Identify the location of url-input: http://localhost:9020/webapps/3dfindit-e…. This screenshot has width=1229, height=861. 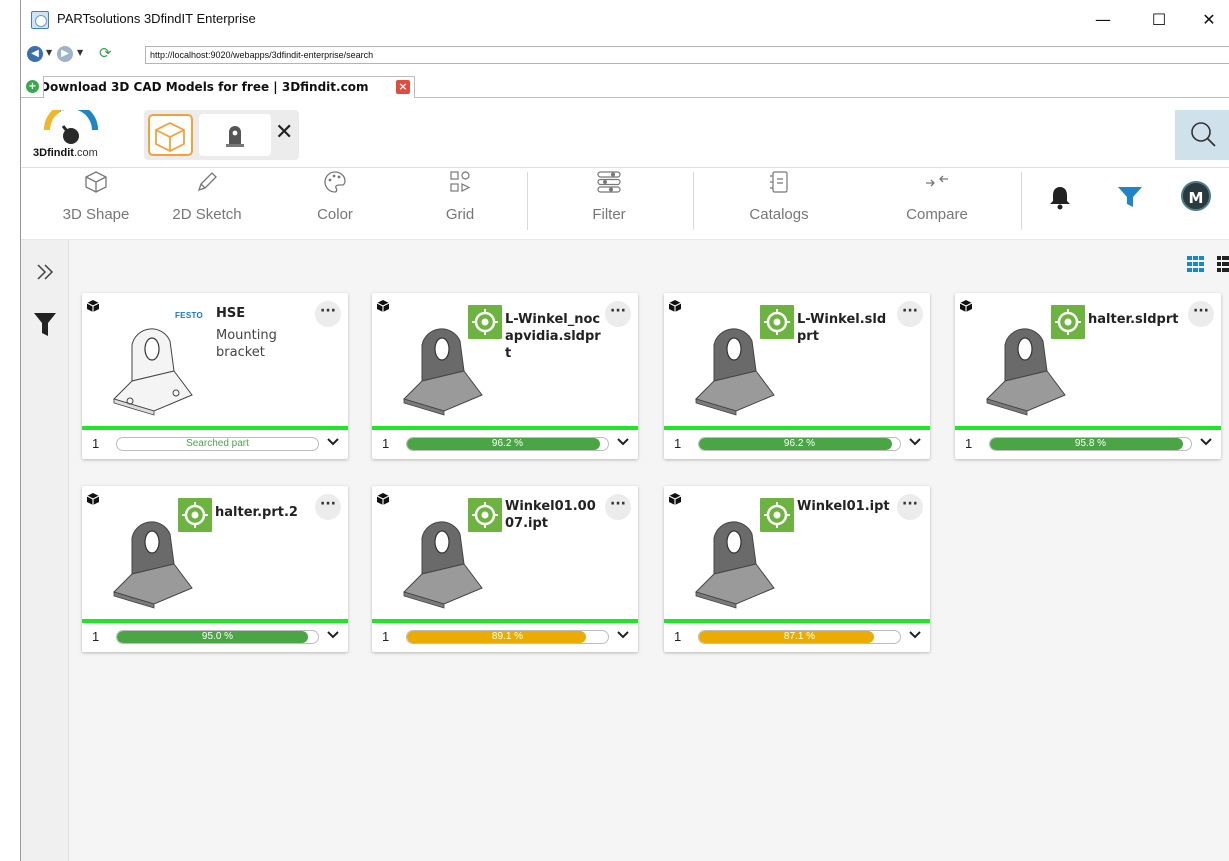
(687, 55).